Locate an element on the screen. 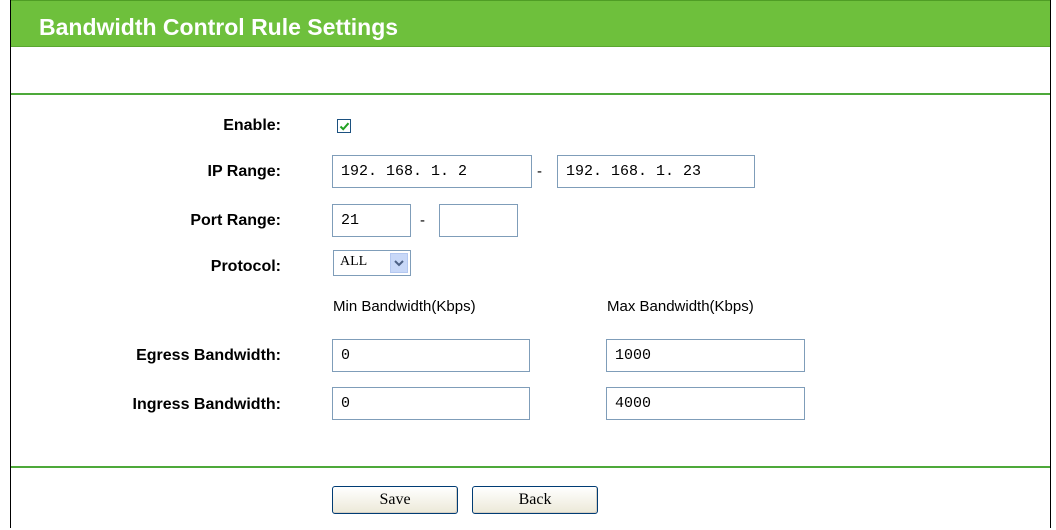 Image resolution: width=1056 pixels, height=530 pixels. ip-range-label: IP Range: is located at coordinates (244, 171).